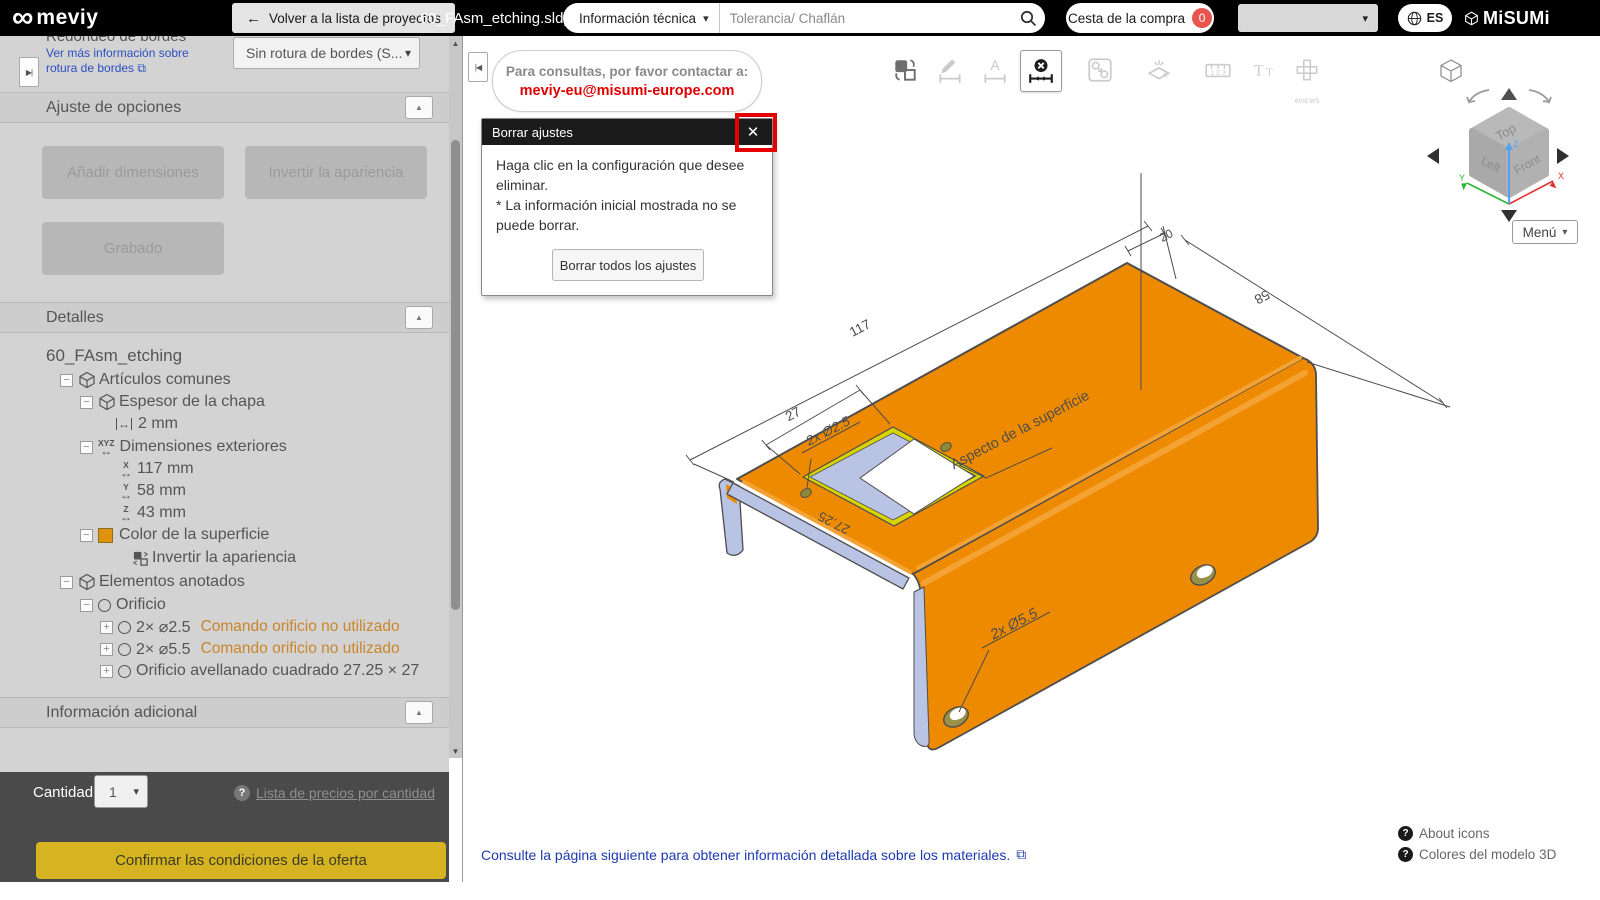 The height and width of the screenshot is (900, 1600). Describe the element at coordinates (89, 424) in the screenshot. I see `tree-item-thickness-value: ↔ 2 mm` at that location.